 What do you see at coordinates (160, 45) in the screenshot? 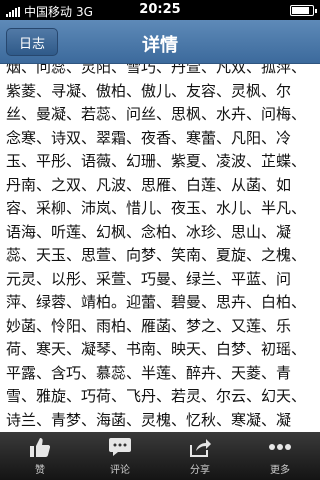
I see `page-title: 详情` at bounding box center [160, 45].